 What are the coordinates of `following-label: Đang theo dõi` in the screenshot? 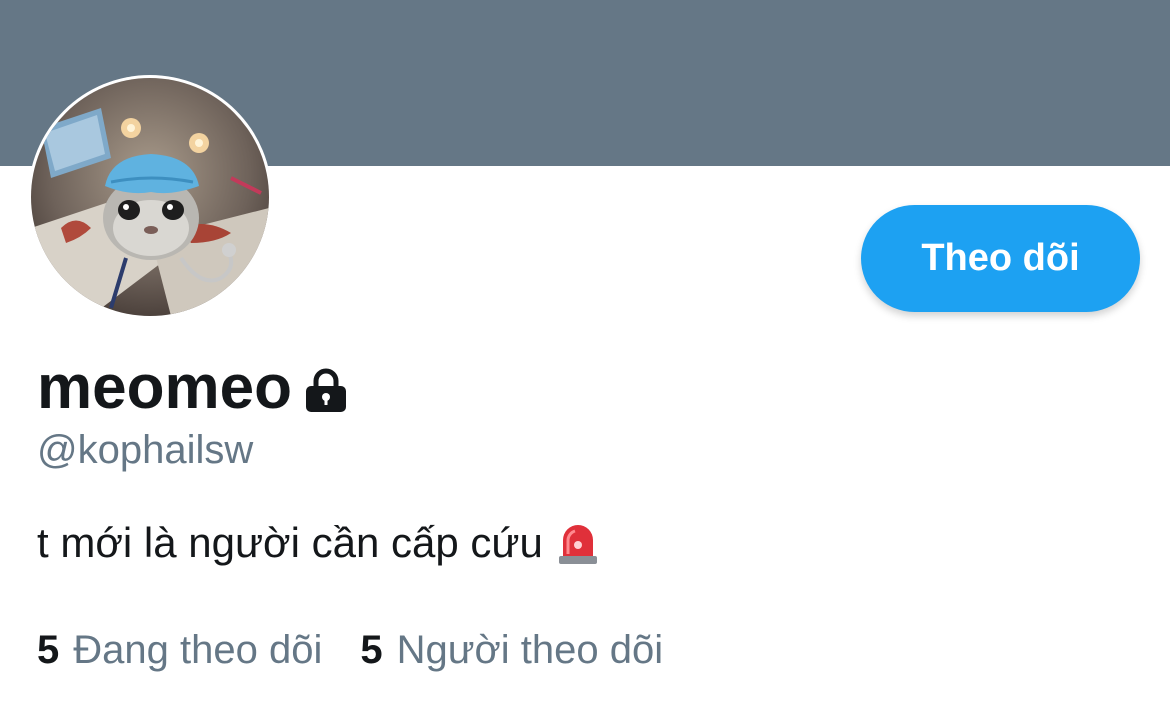 It's located at (198, 650).